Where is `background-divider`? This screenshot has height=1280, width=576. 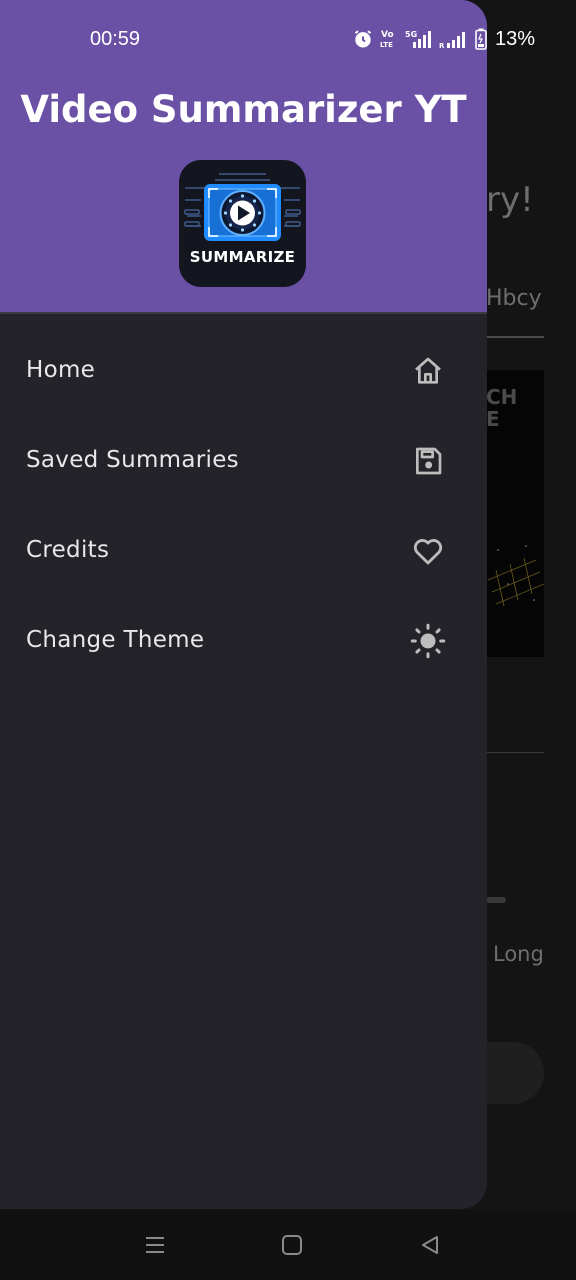 background-divider is located at coordinates (515, 752).